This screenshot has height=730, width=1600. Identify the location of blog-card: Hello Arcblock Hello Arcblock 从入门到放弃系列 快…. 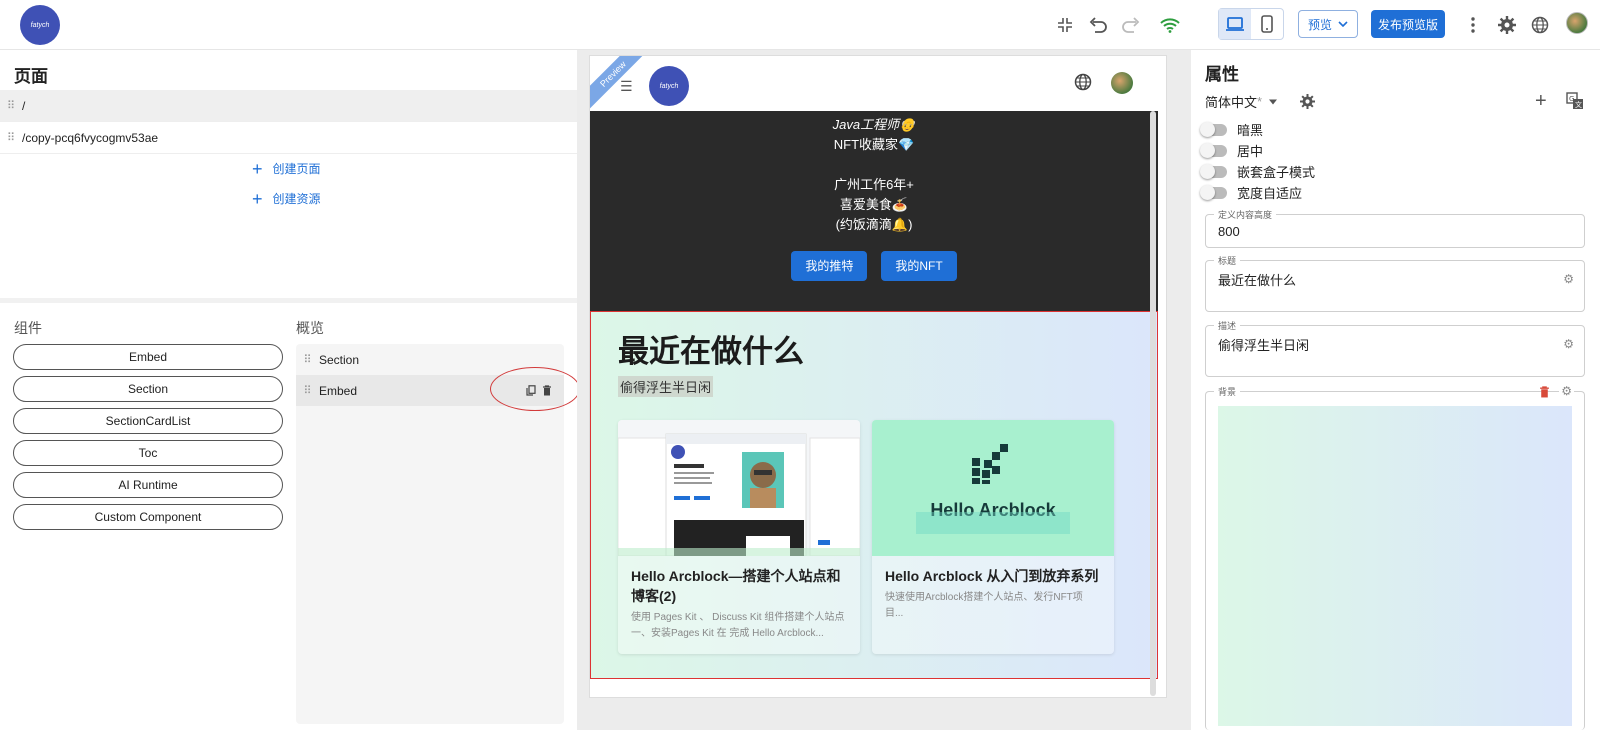
(993, 537).